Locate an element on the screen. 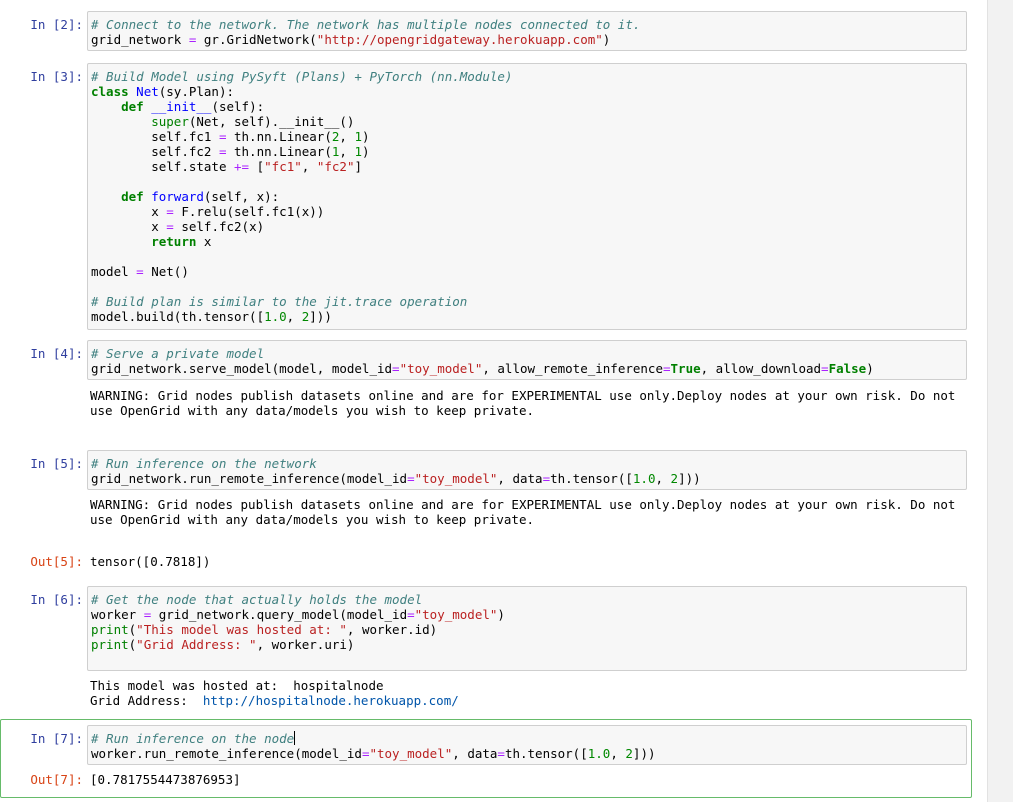  code-text: worker.run_remote_inference(model_id is located at coordinates (226, 753).